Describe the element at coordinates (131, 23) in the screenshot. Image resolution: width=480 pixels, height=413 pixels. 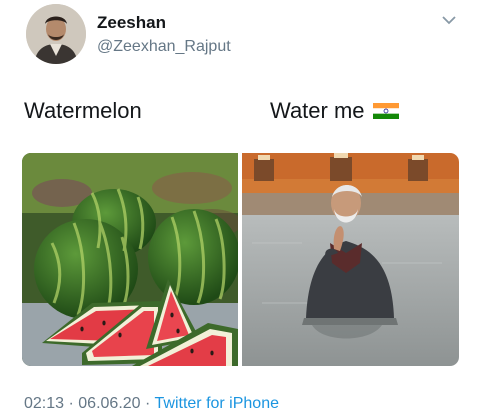
I see `author-name: Zeeshan` at that location.